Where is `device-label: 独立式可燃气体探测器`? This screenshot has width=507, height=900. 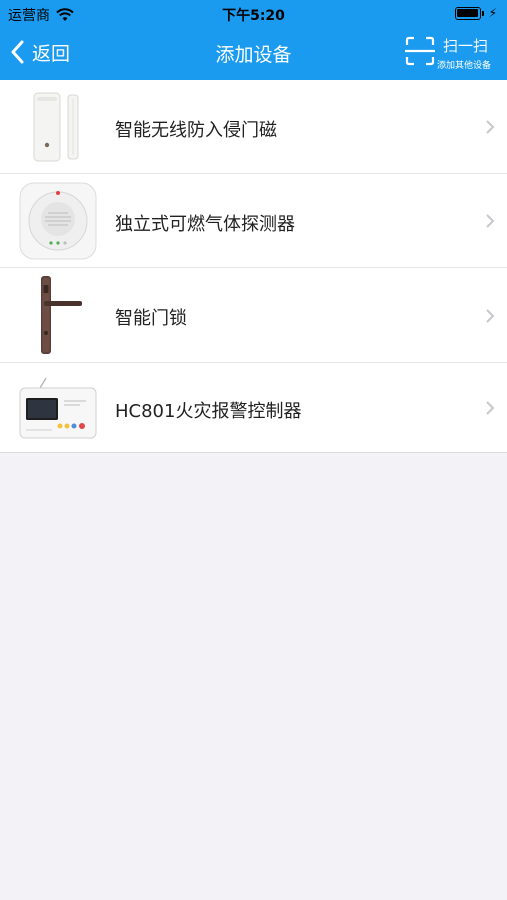
device-label: 独立式可燃气体探测器 is located at coordinates (205, 224).